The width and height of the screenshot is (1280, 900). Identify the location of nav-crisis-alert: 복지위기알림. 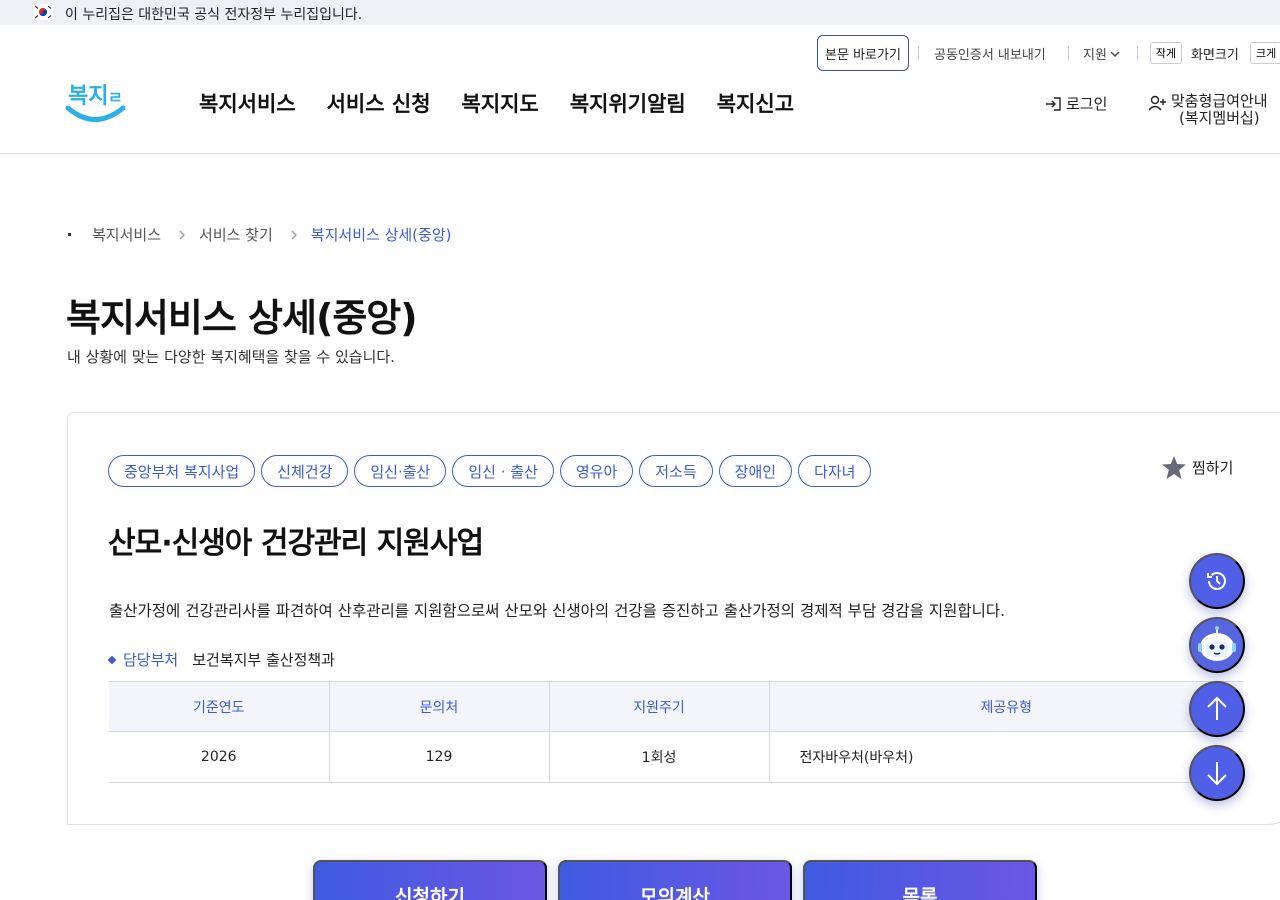
(628, 103).